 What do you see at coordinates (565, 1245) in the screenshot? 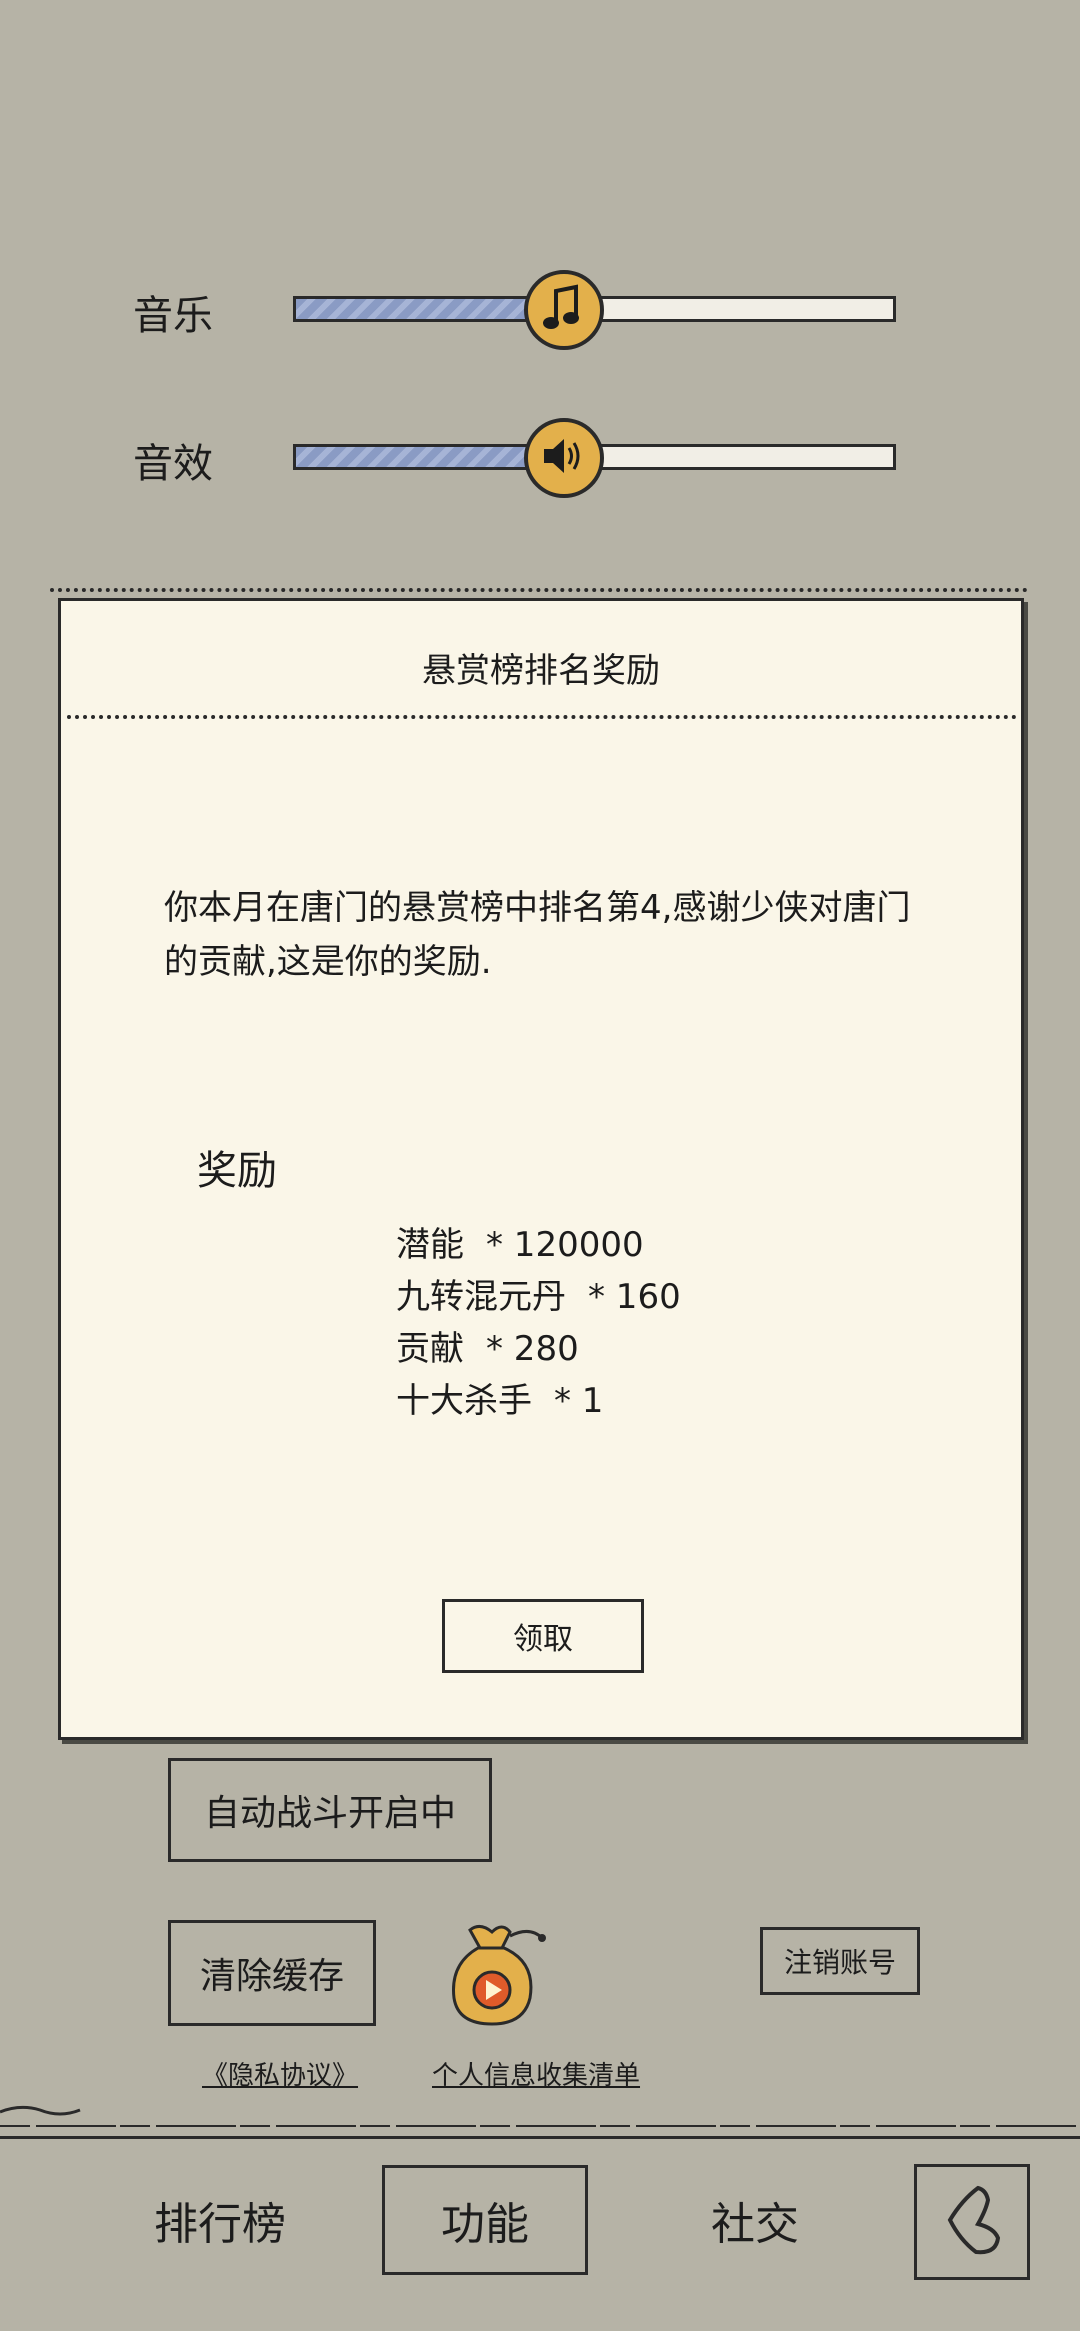
I see `reward-qty: * 120000` at bounding box center [565, 1245].